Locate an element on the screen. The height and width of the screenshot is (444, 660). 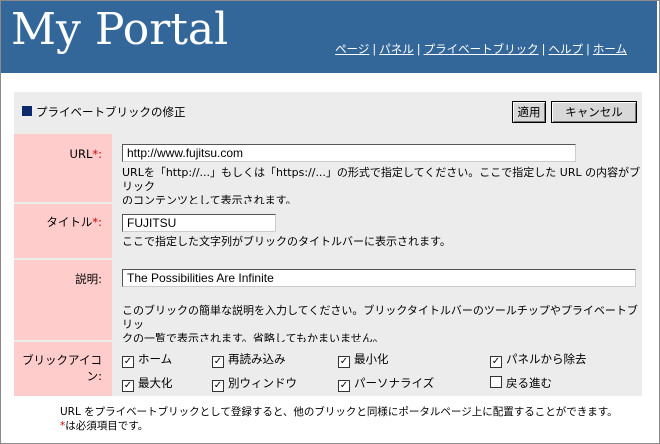
url-label: URL*: is located at coordinates (63, 168).